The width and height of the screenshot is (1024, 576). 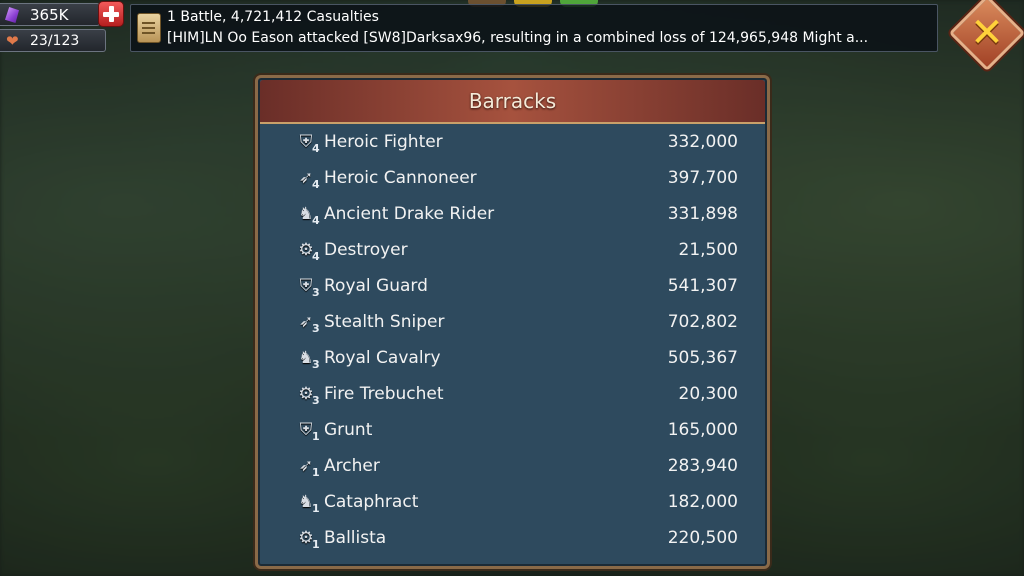 What do you see at coordinates (517, 251) in the screenshot?
I see `troop-row: ⚙ 4 Destroyer 21,500` at bounding box center [517, 251].